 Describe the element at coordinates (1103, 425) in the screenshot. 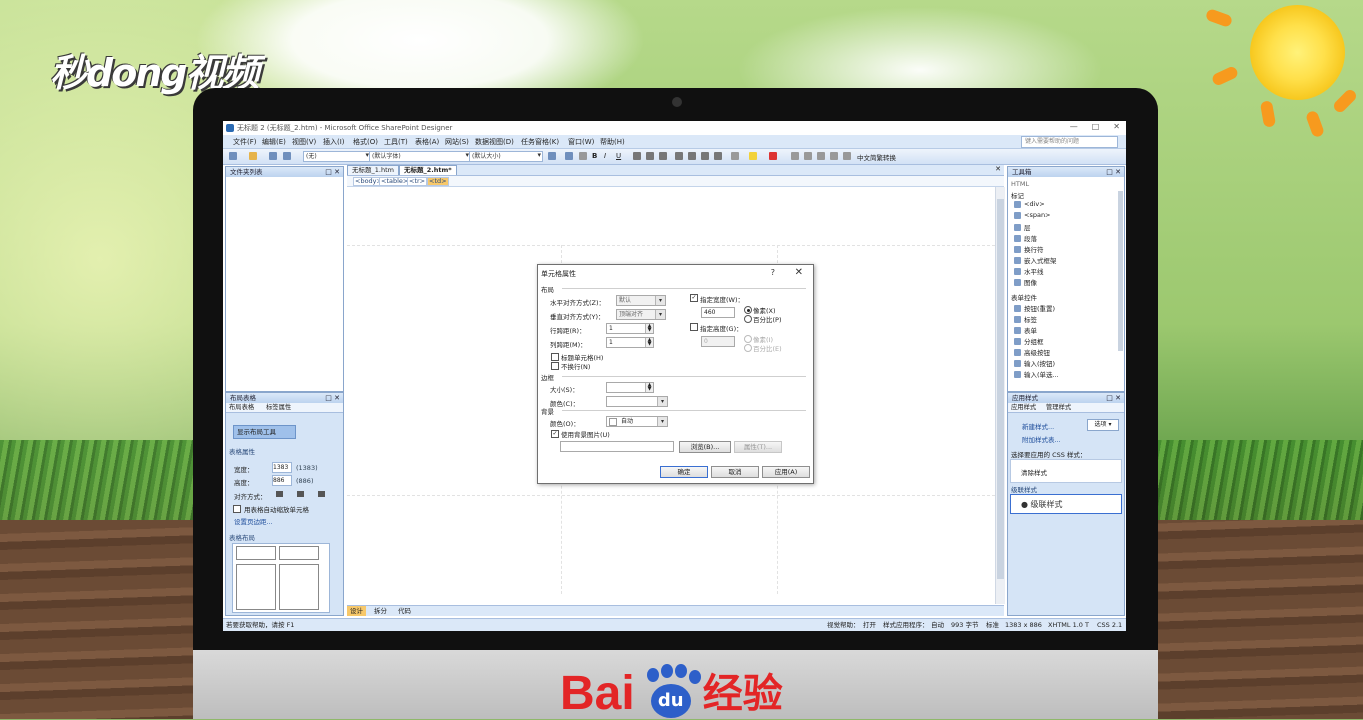

I see `options-button: 选项 ▾` at that location.